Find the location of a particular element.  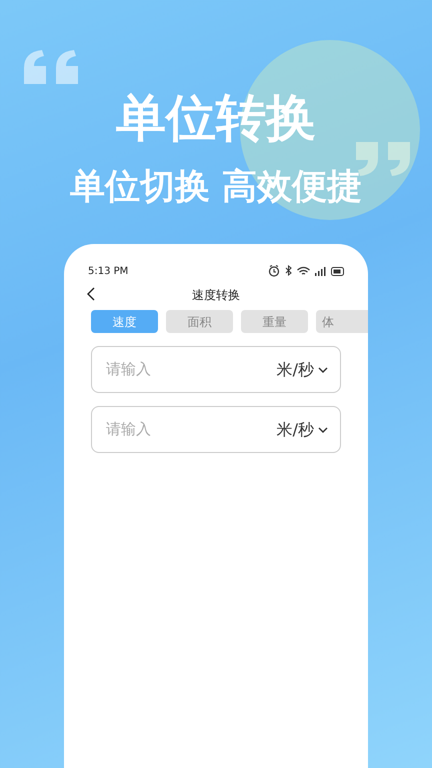

alarm-clock-icon is located at coordinates (274, 271).